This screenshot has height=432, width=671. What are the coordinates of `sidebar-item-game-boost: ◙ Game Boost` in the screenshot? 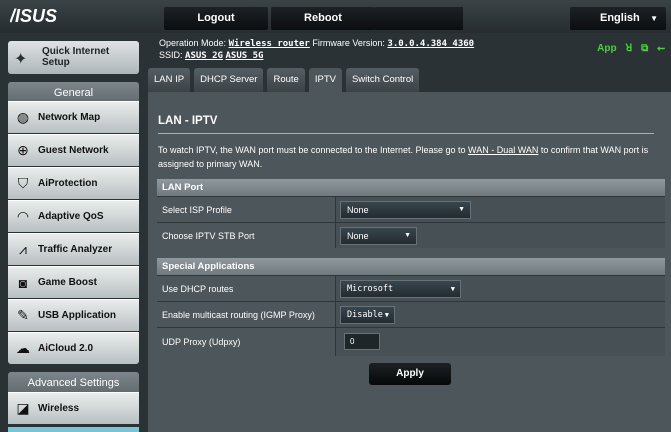 It's located at (73, 282).